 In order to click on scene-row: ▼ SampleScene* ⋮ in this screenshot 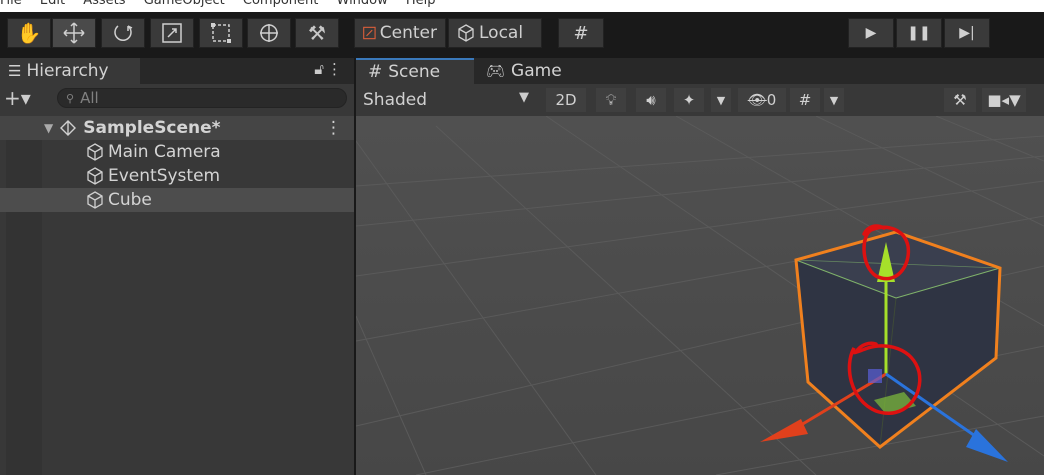, I will do `click(177, 128)`.